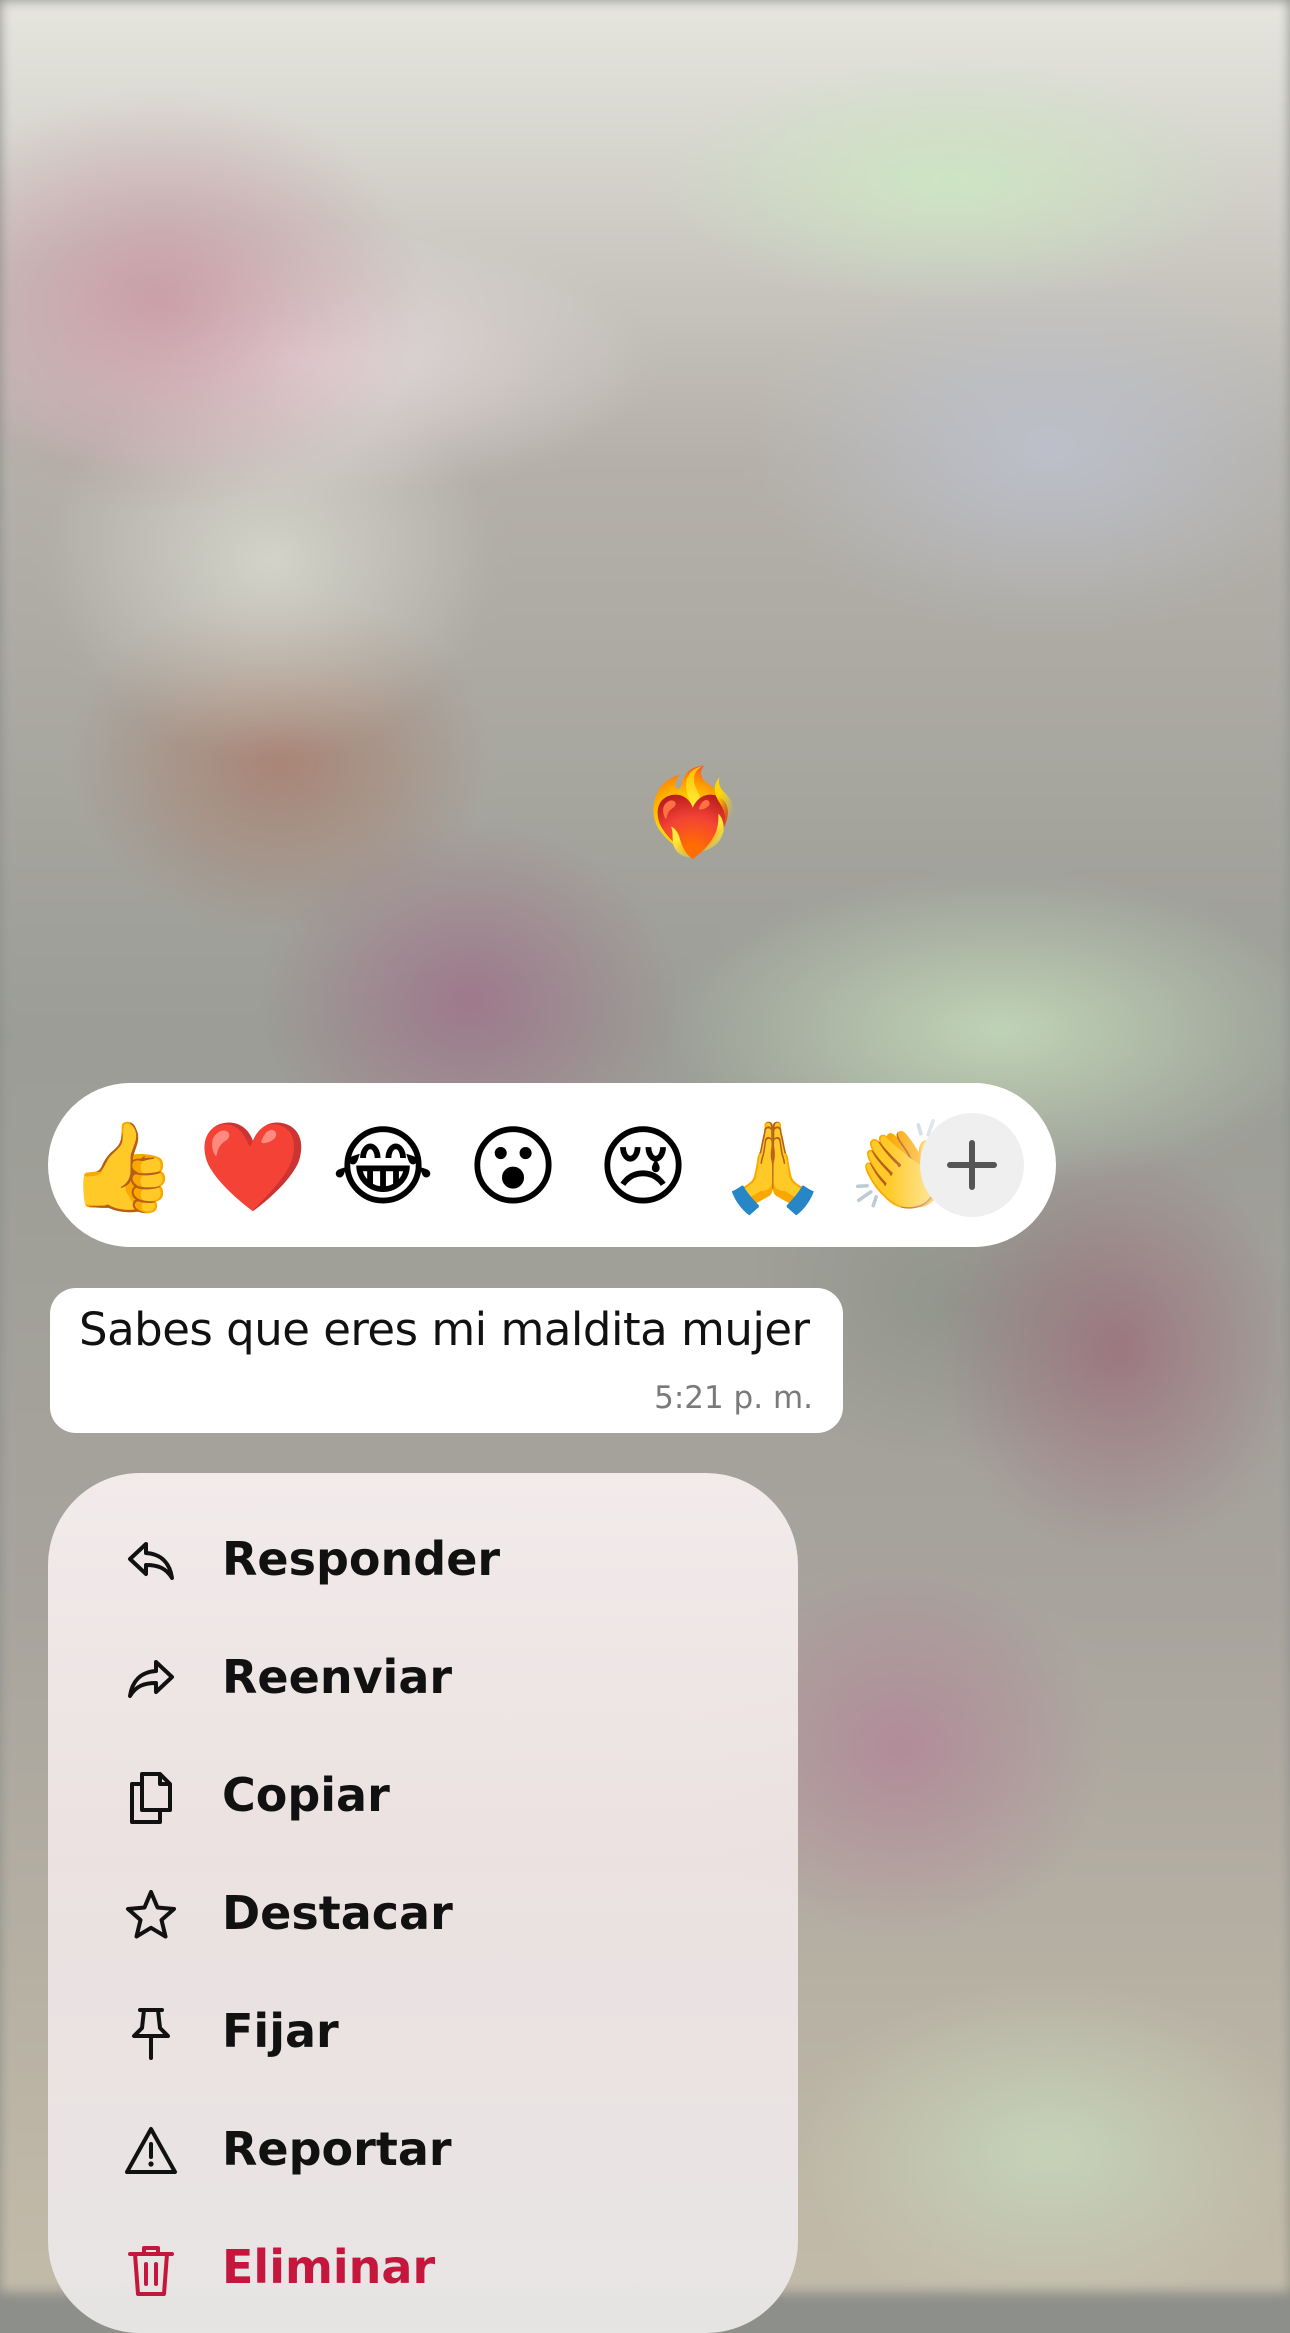 The width and height of the screenshot is (1290, 2333). Describe the element at coordinates (280, 2031) in the screenshot. I see `menu-label-pin: Fijar` at that location.